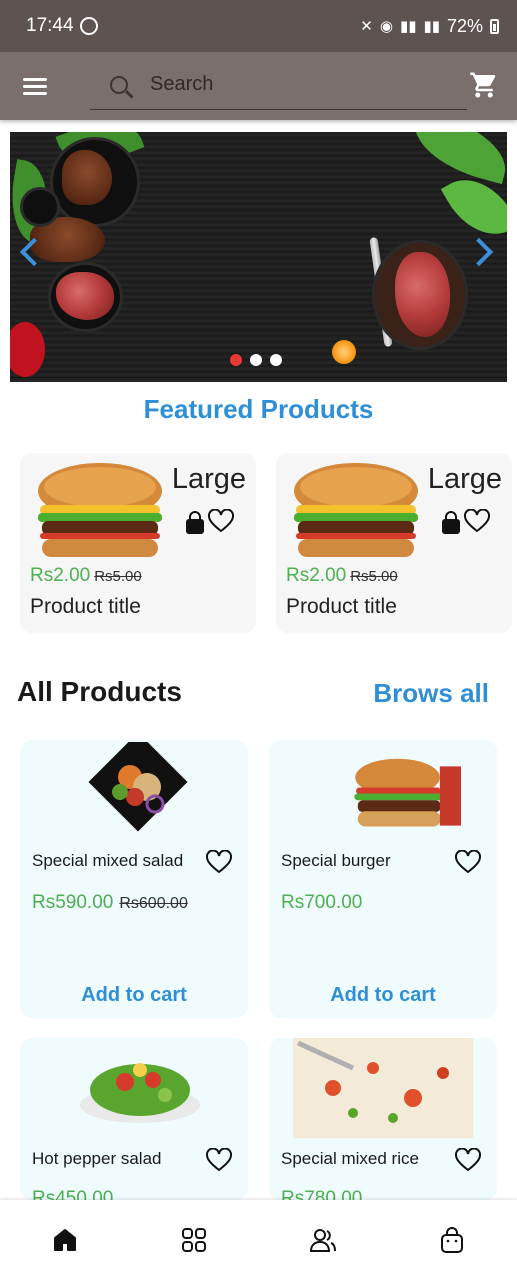  Describe the element at coordinates (383, 1088) in the screenshot. I see `rice-image` at that location.